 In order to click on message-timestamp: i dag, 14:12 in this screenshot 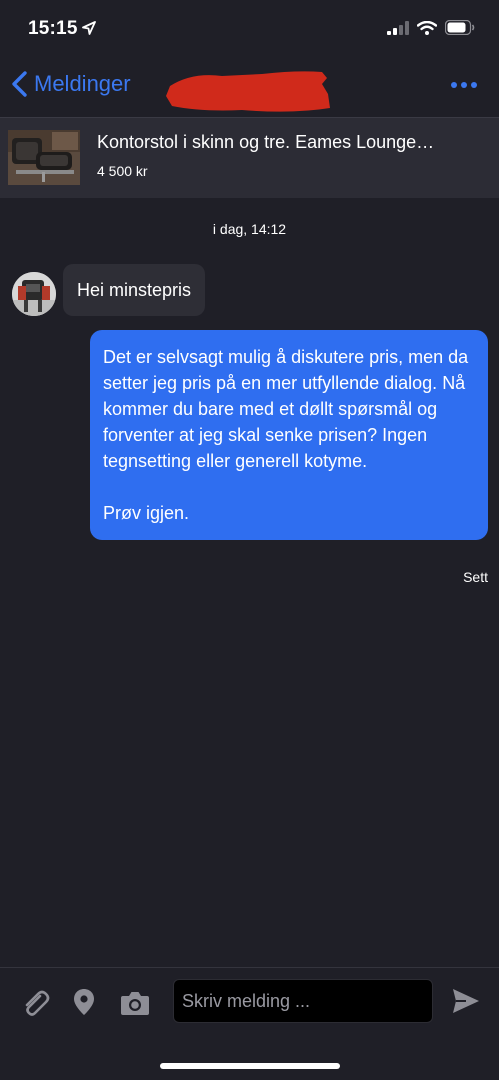, I will do `click(249, 229)`.